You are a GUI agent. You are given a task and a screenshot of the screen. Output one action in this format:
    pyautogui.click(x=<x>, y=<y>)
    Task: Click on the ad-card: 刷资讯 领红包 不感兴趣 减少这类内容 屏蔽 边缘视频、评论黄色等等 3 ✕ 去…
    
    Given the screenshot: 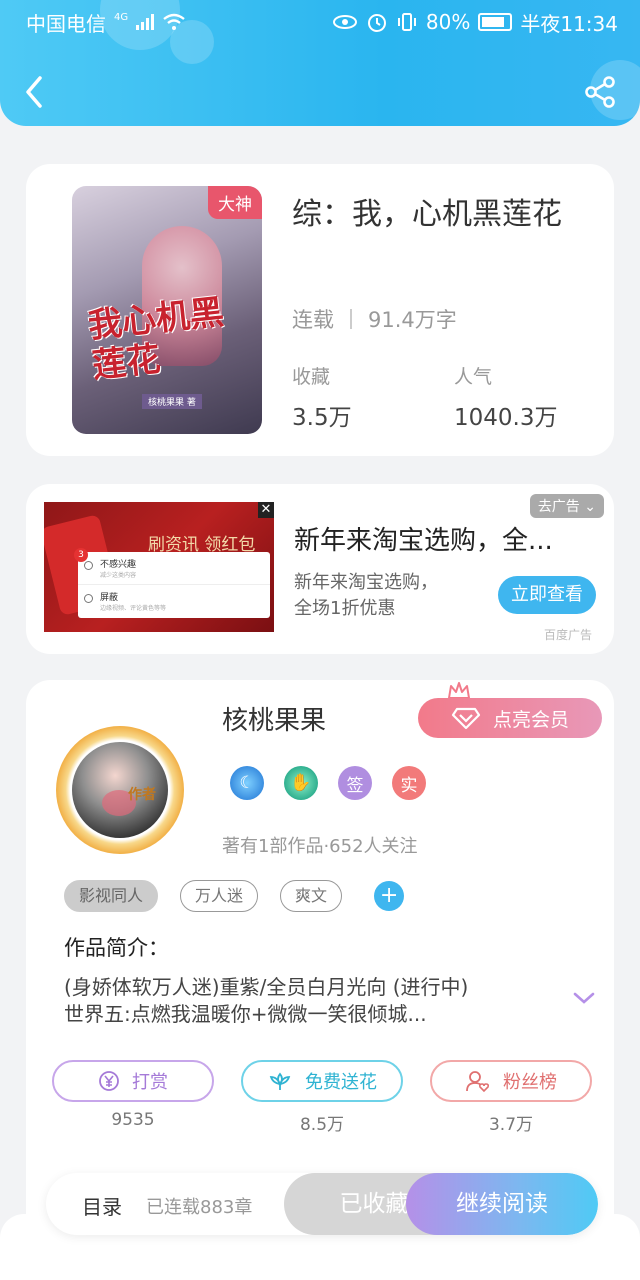 What is the action you would take?
    pyautogui.click(x=320, y=569)
    